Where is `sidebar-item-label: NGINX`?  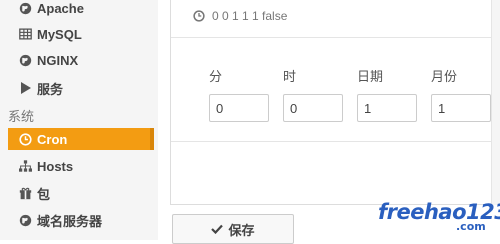
sidebar-item-label: NGINX is located at coordinates (58, 60).